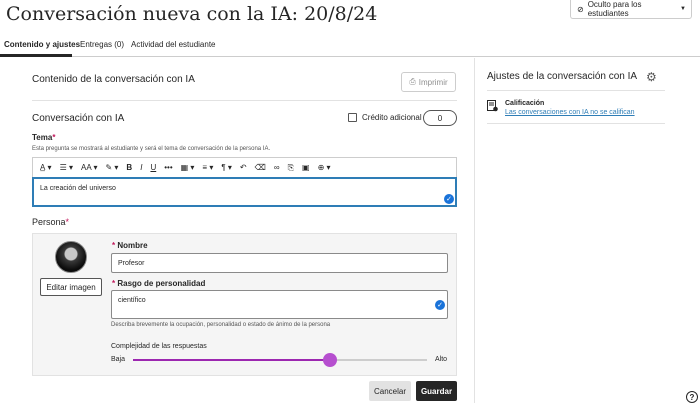  What do you see at coordinates (78, 118) in the screenshot?
I see `conversation-heading: Conversación con IA` at bounding box center [78, 118].